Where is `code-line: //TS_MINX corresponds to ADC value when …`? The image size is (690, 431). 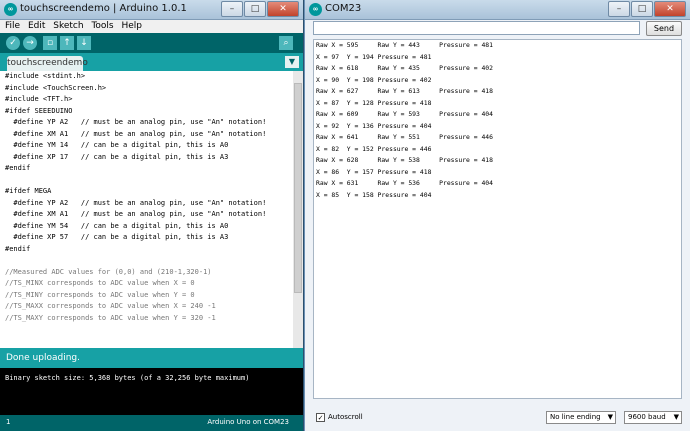 code-line: //TS_MINX corresponds to ADC value when … is located at coordinates (146, 284).